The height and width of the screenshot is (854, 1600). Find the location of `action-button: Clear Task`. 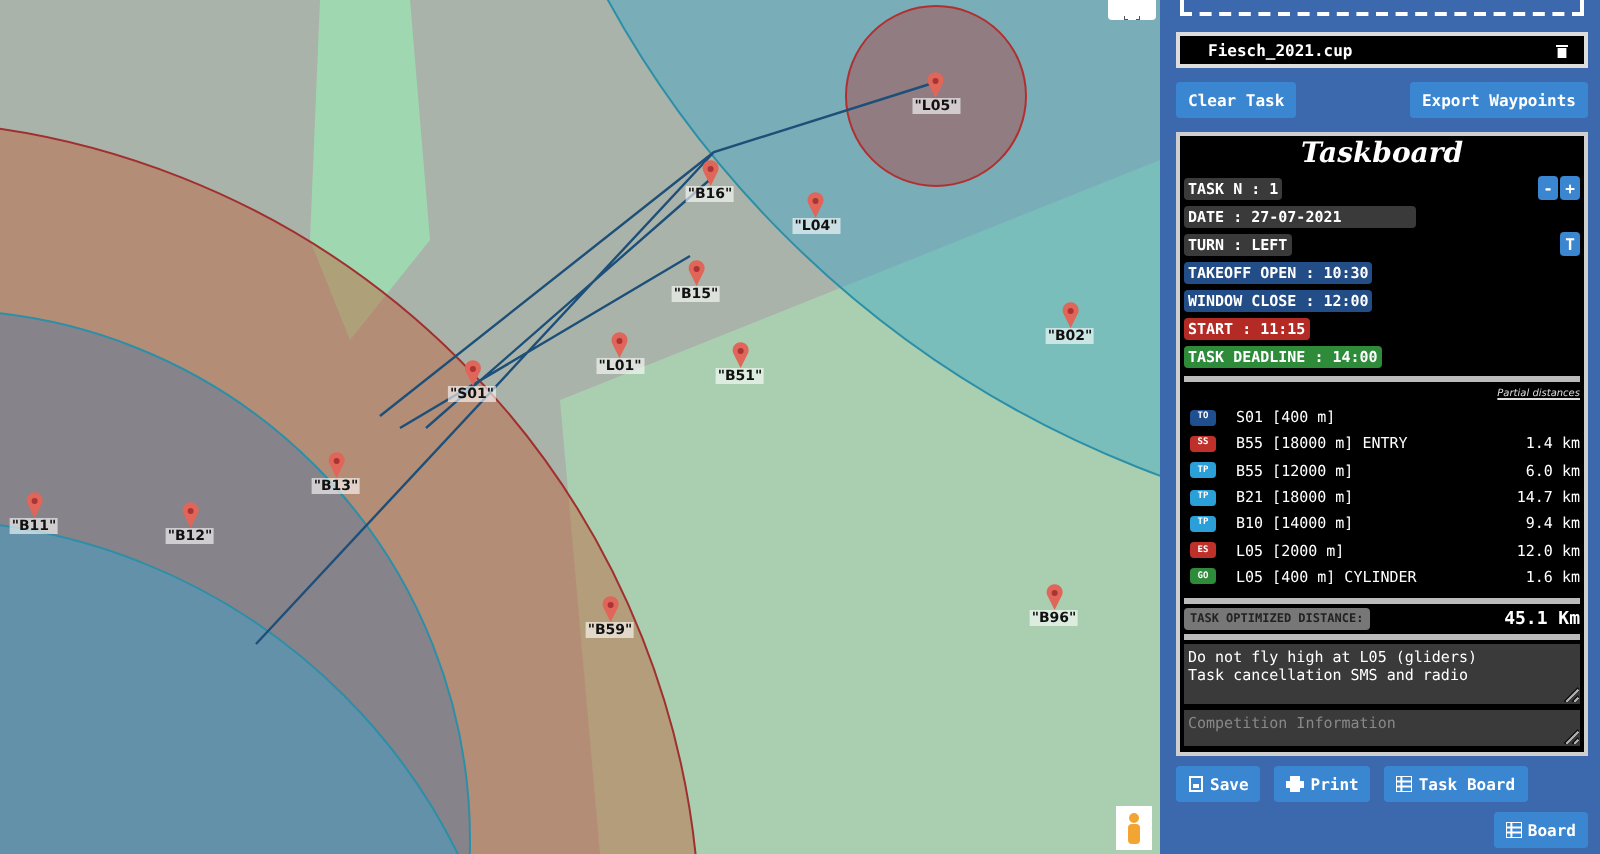

action-button: Clear Task is located at coordinates (1236, 100).